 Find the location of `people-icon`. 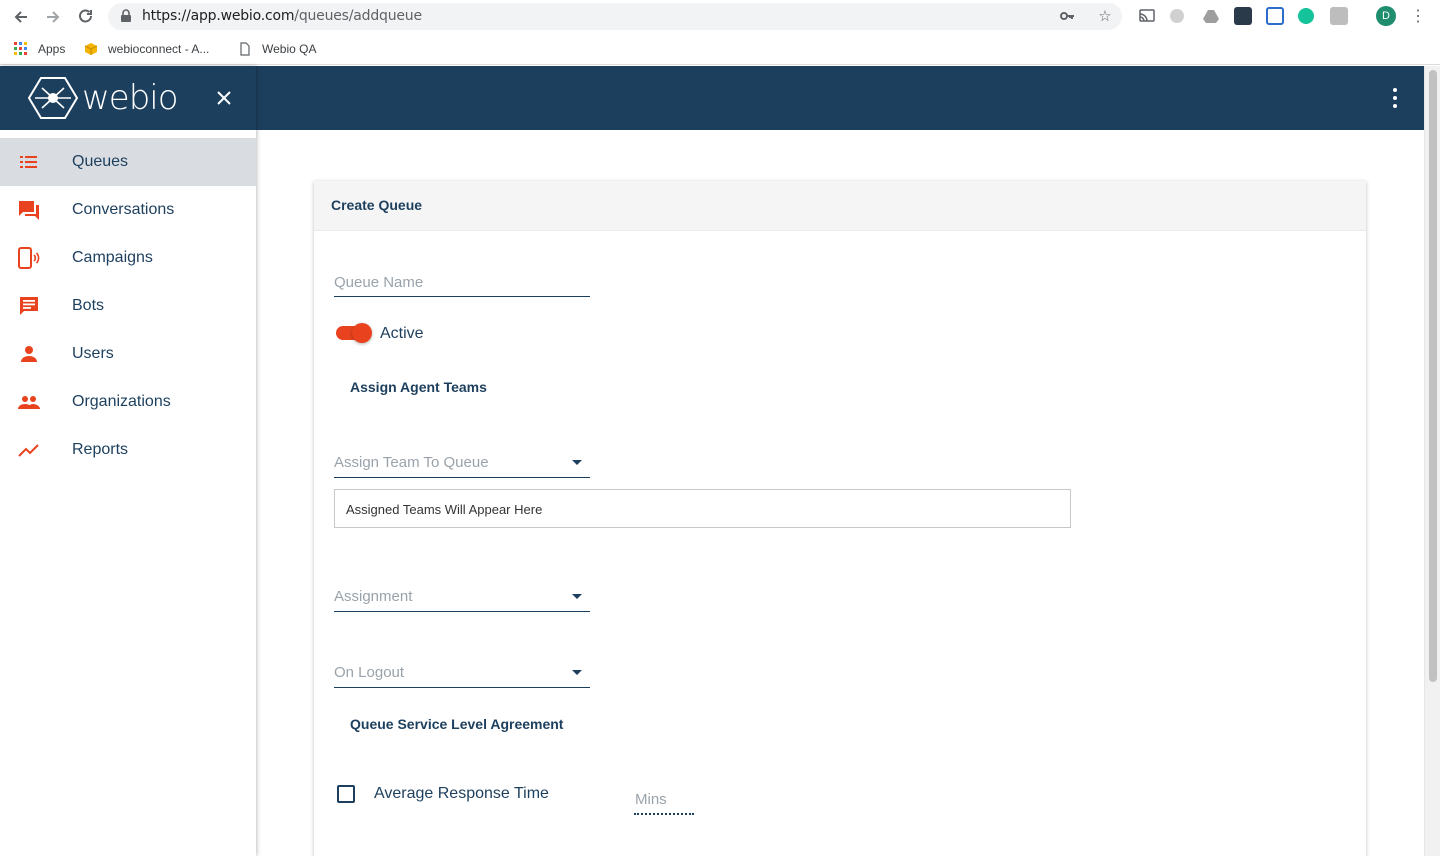

people-icon is located at coordinates (29, 402).